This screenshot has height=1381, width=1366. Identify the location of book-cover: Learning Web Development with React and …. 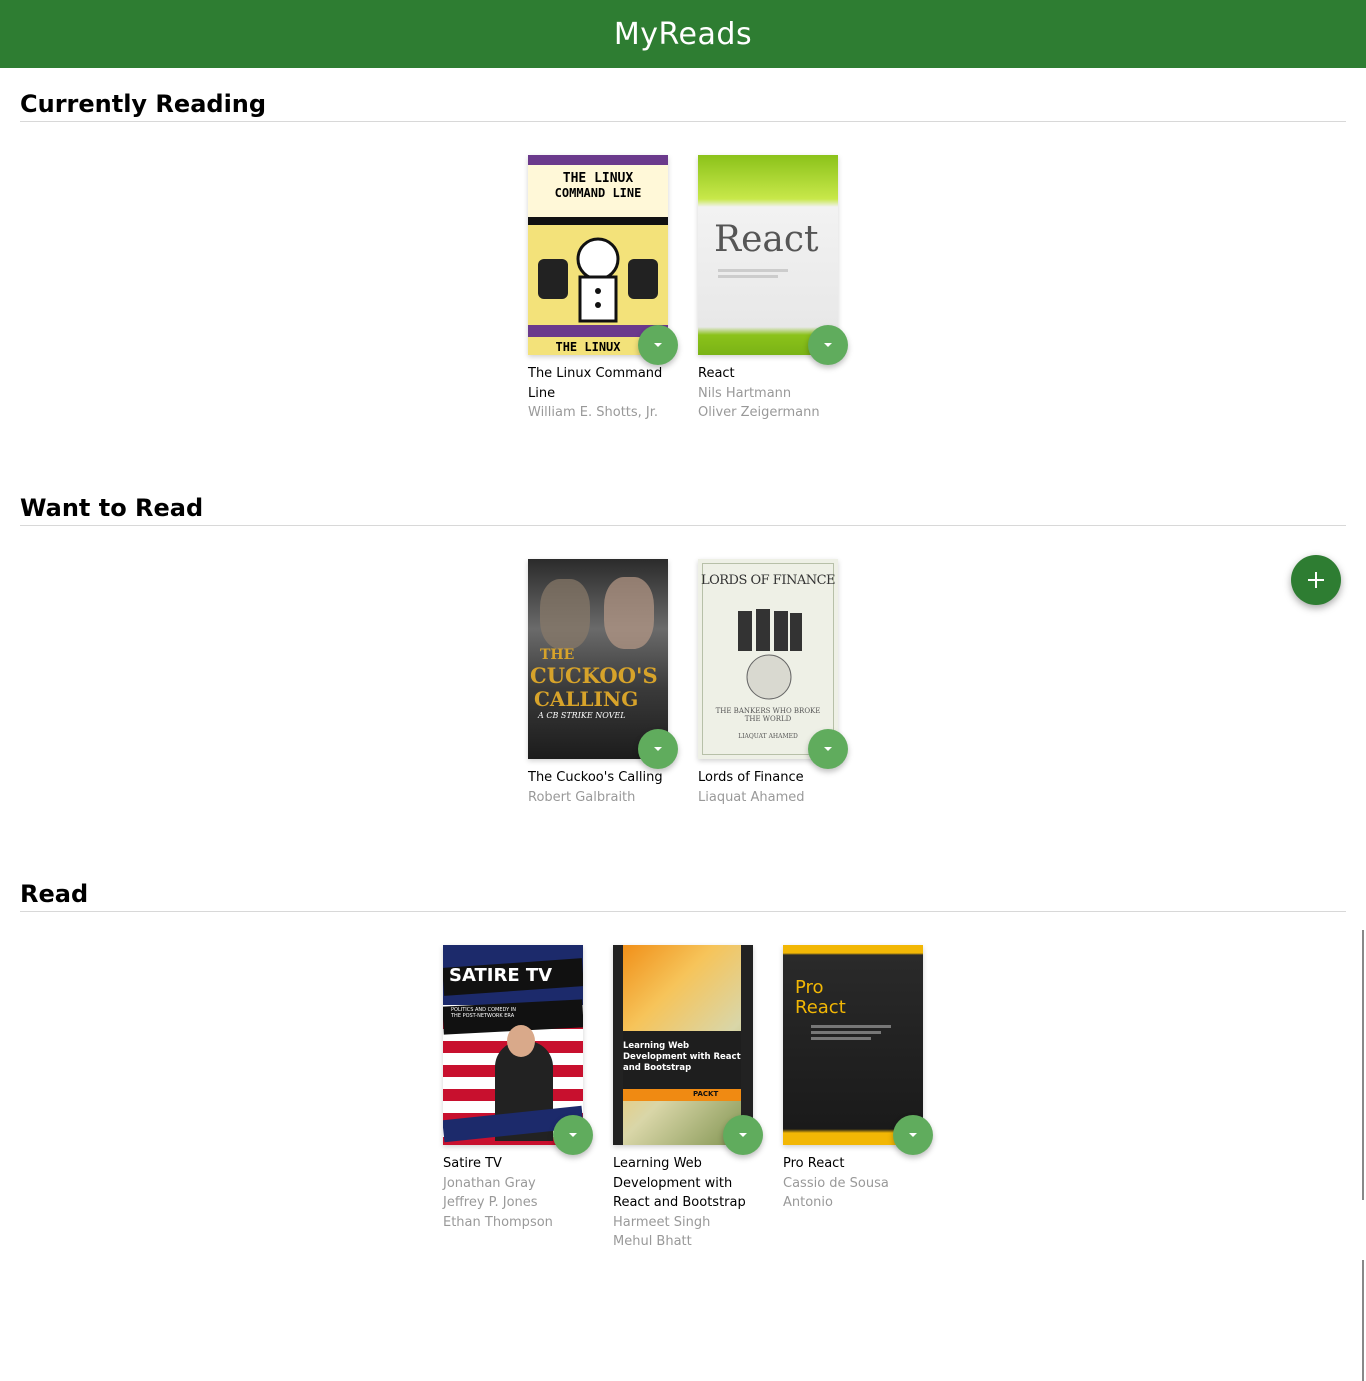
(688, 1050).